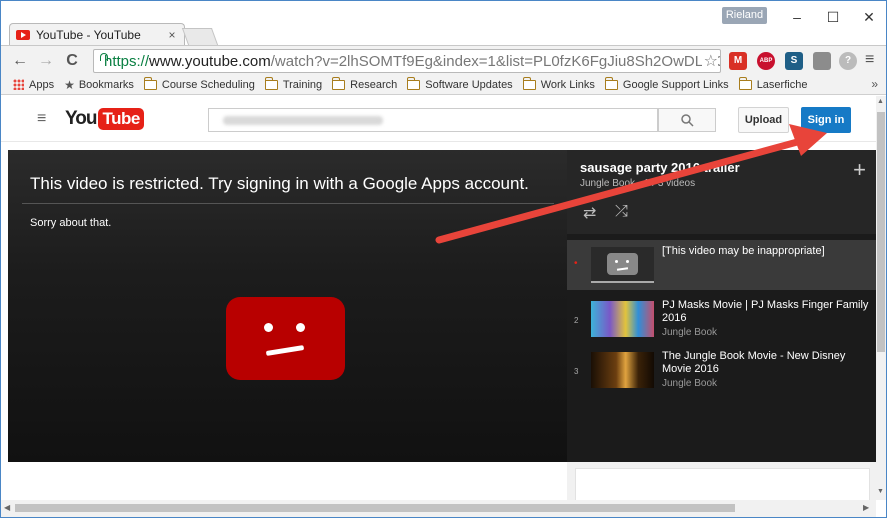  I want to click on search-button, so click(687, 120).